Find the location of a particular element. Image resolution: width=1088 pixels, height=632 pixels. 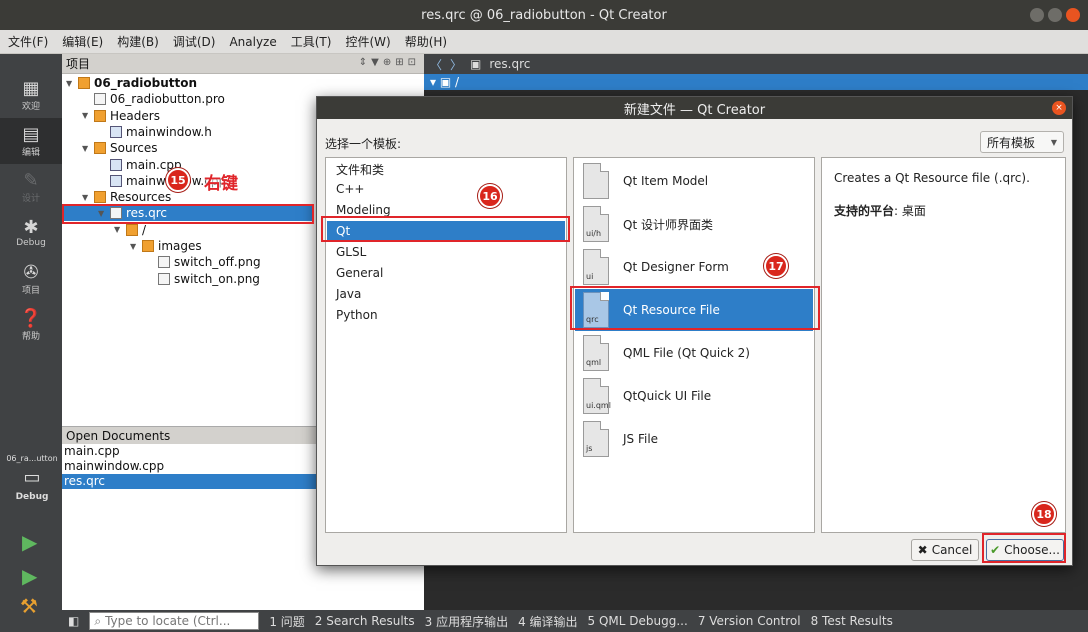

template-item: Qt Item Model is located at coordinates (694, 181).